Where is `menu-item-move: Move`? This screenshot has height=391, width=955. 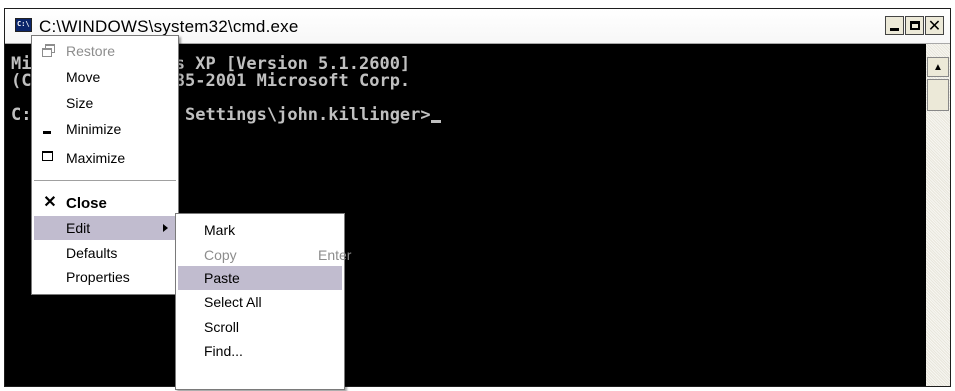
menu-item-move: Move is located at coordinates (105, 77).